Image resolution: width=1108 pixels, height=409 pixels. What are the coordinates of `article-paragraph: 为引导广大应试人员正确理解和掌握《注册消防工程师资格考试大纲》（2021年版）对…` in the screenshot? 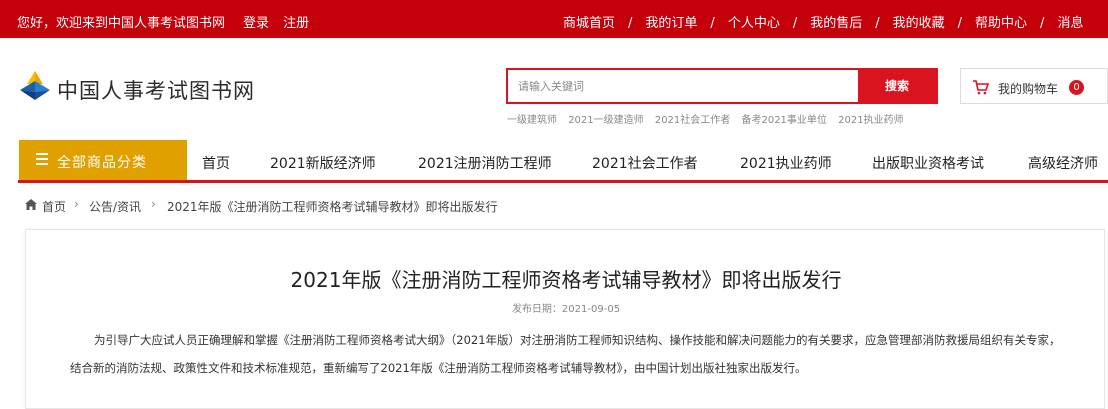 It's located at (565, 354).